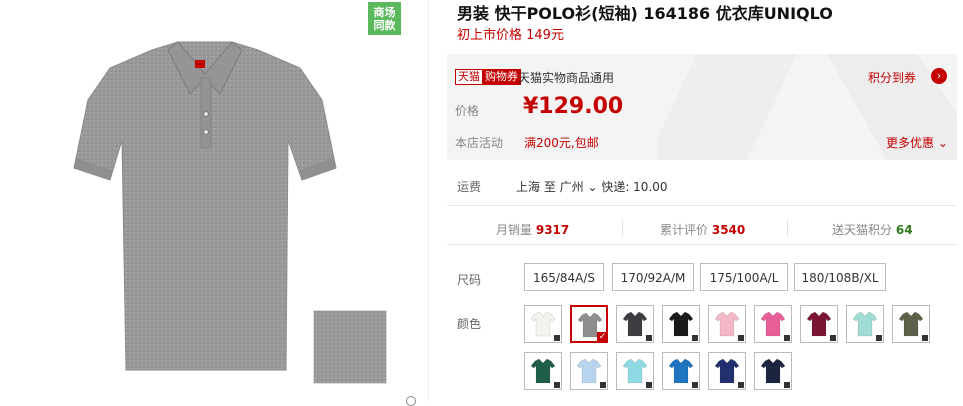 This screenshot has height=406, width=963. What do you see at coordinates (469, 187) in the screenshot?
I see `shipping-label: 运费` at bounding box center [469, 187].